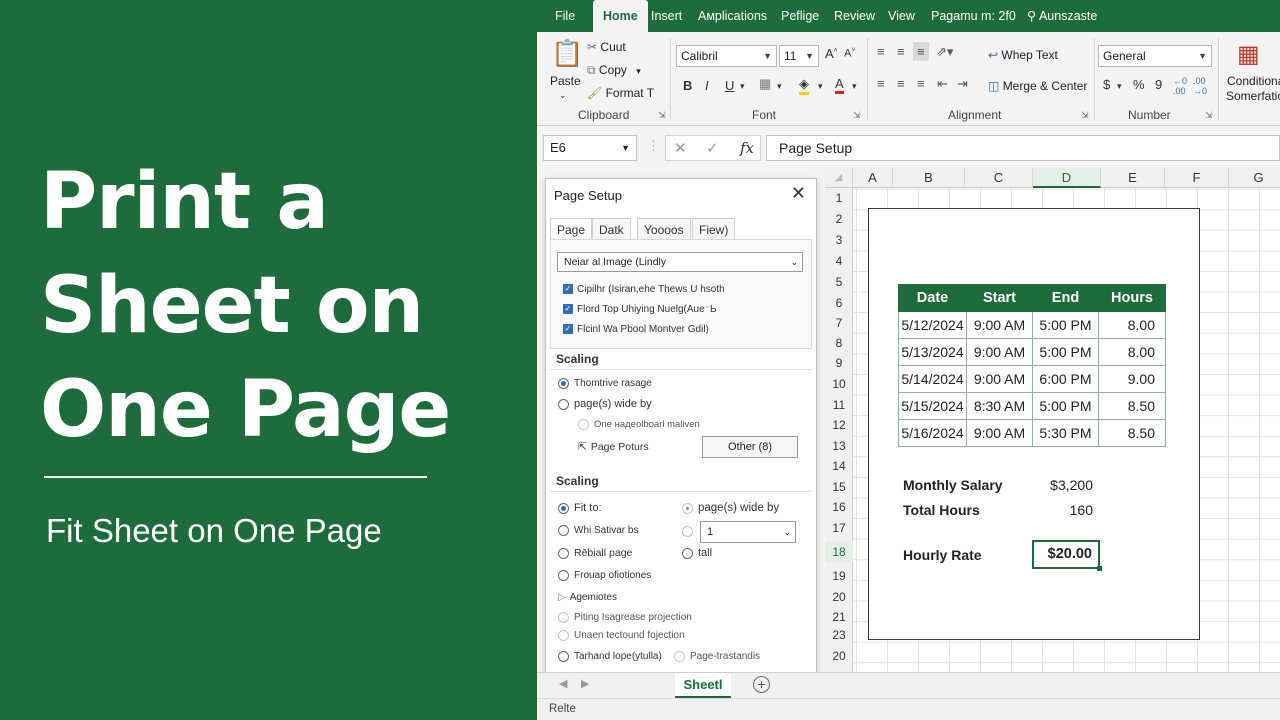 The height and width of the screenshot is (720, 1280). What do you see at coordinates (1023, 148) in the screenshot?
I see `formula-input: Page Setup` at bounding box center [1023, 148].